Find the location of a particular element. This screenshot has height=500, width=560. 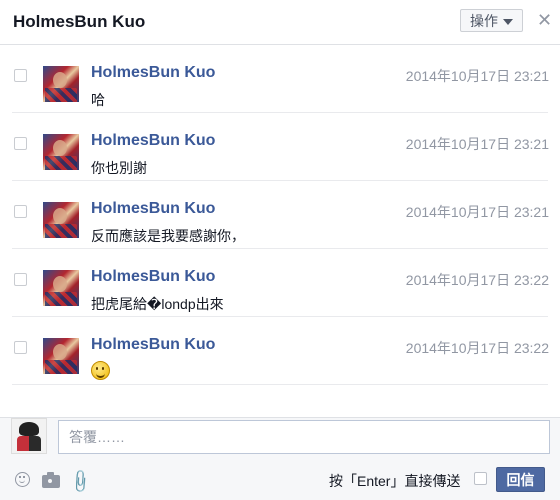

chevron-down-icon is located at coordinates (508, 21).